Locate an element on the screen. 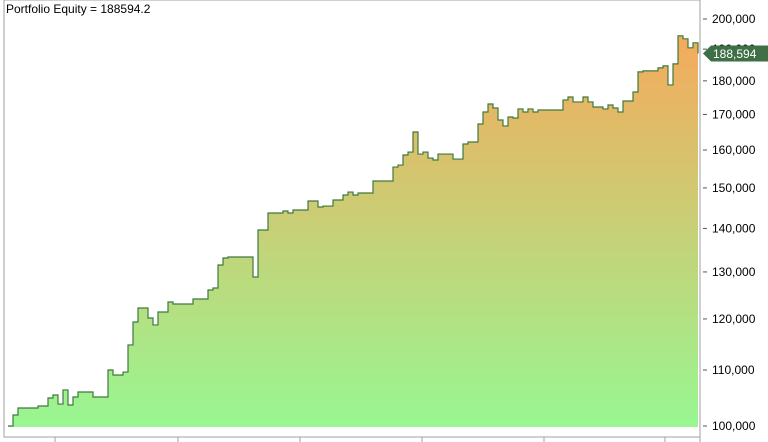  y-tick-label: 200,000 is located at coordinates (734, 19).